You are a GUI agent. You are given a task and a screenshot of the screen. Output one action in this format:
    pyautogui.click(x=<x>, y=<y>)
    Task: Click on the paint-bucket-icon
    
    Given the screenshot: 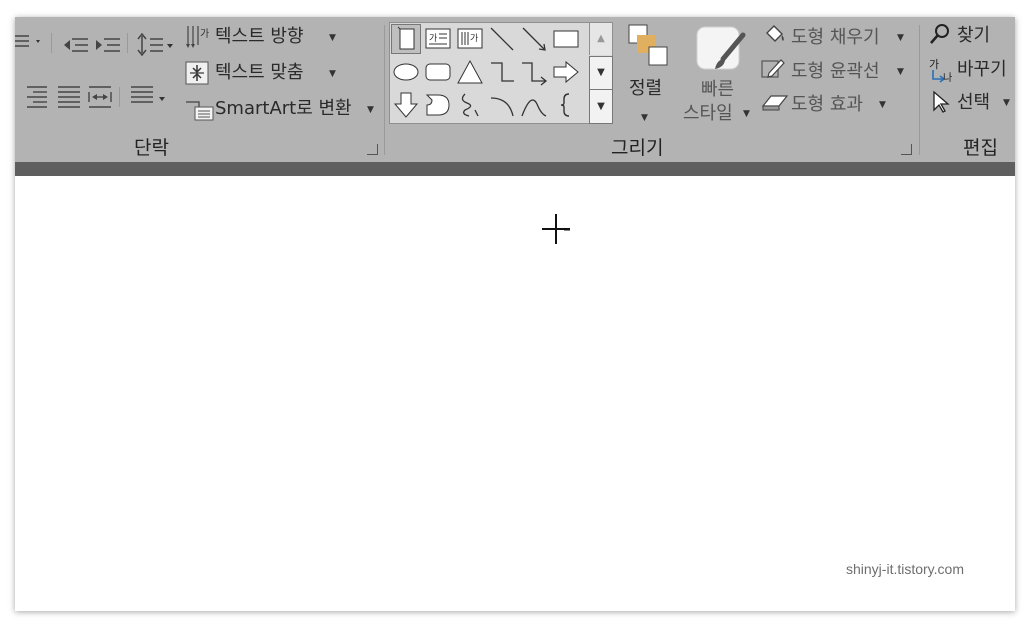 What is the action you would take?
    pyautogui.click(x=775, y=33)
    